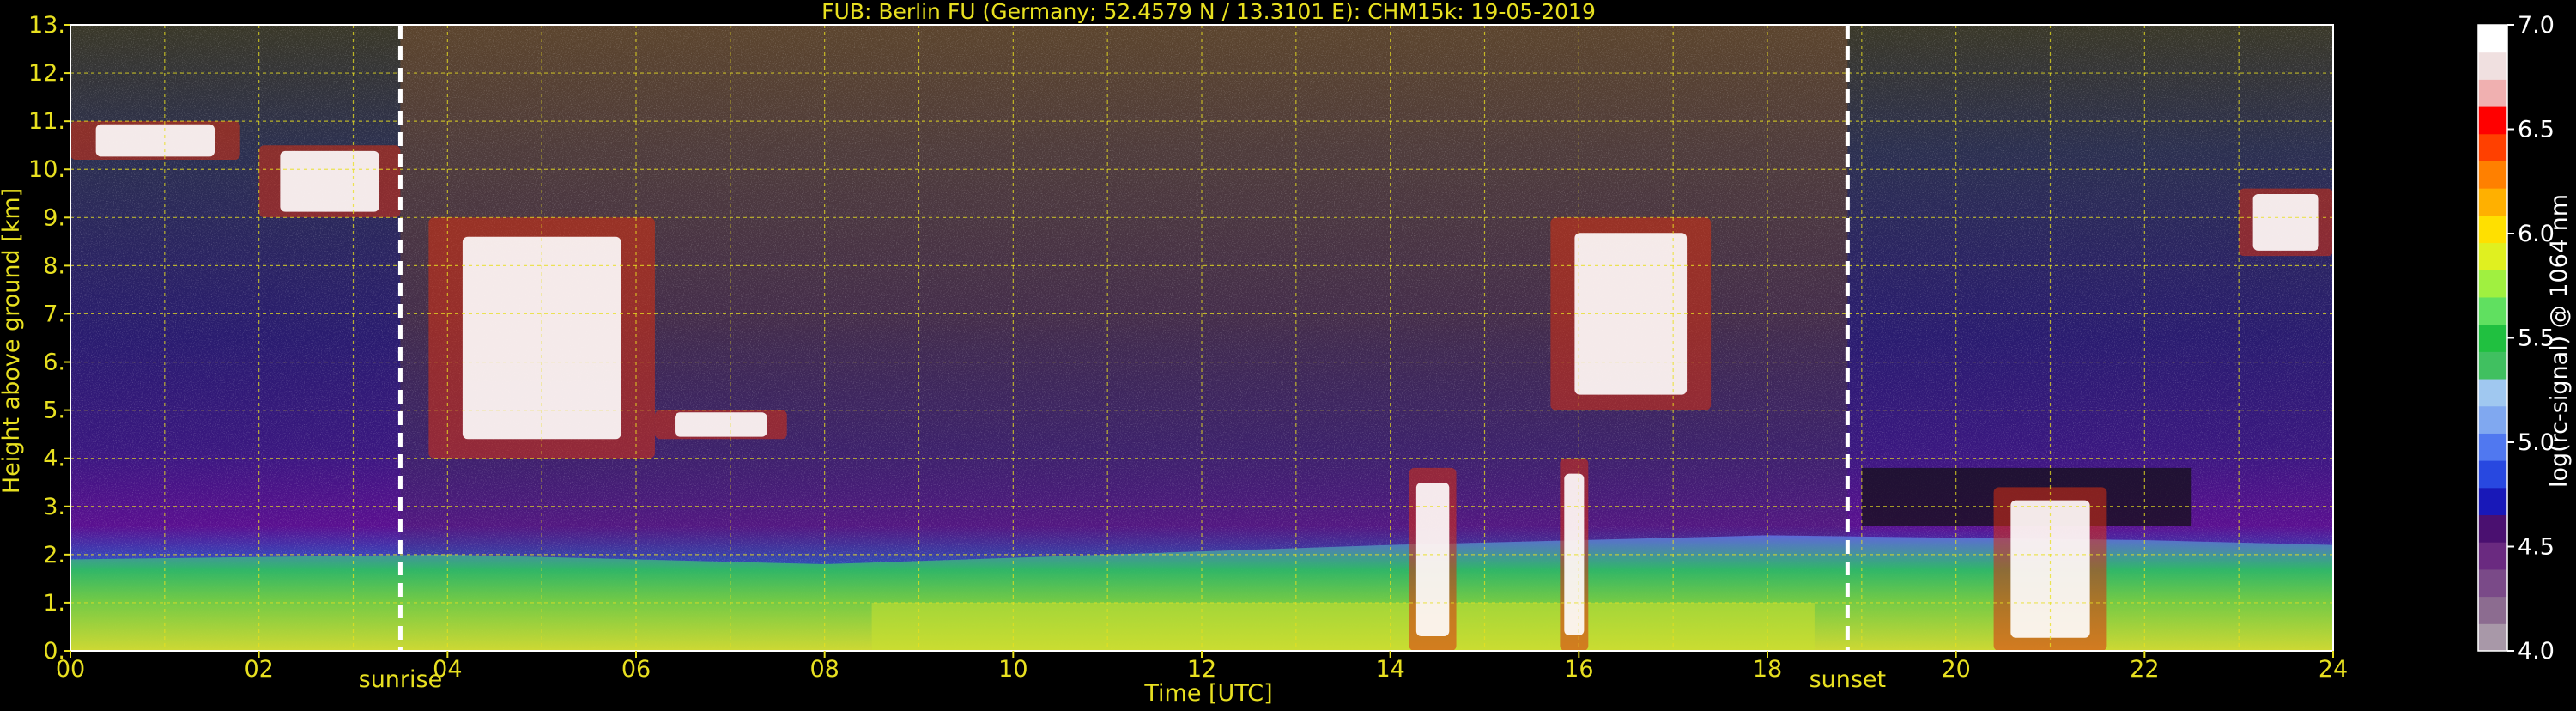 This screenshot has height=711, width=2576. I want to click on x-tick-label: 04, so click(447, 669).